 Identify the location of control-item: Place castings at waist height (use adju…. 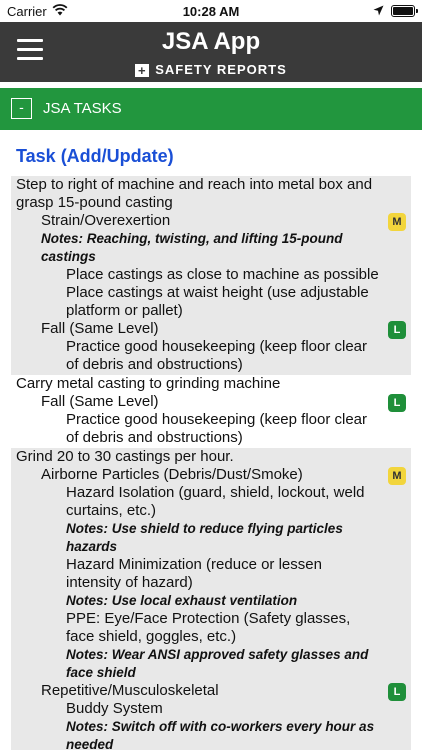
(211, 302).